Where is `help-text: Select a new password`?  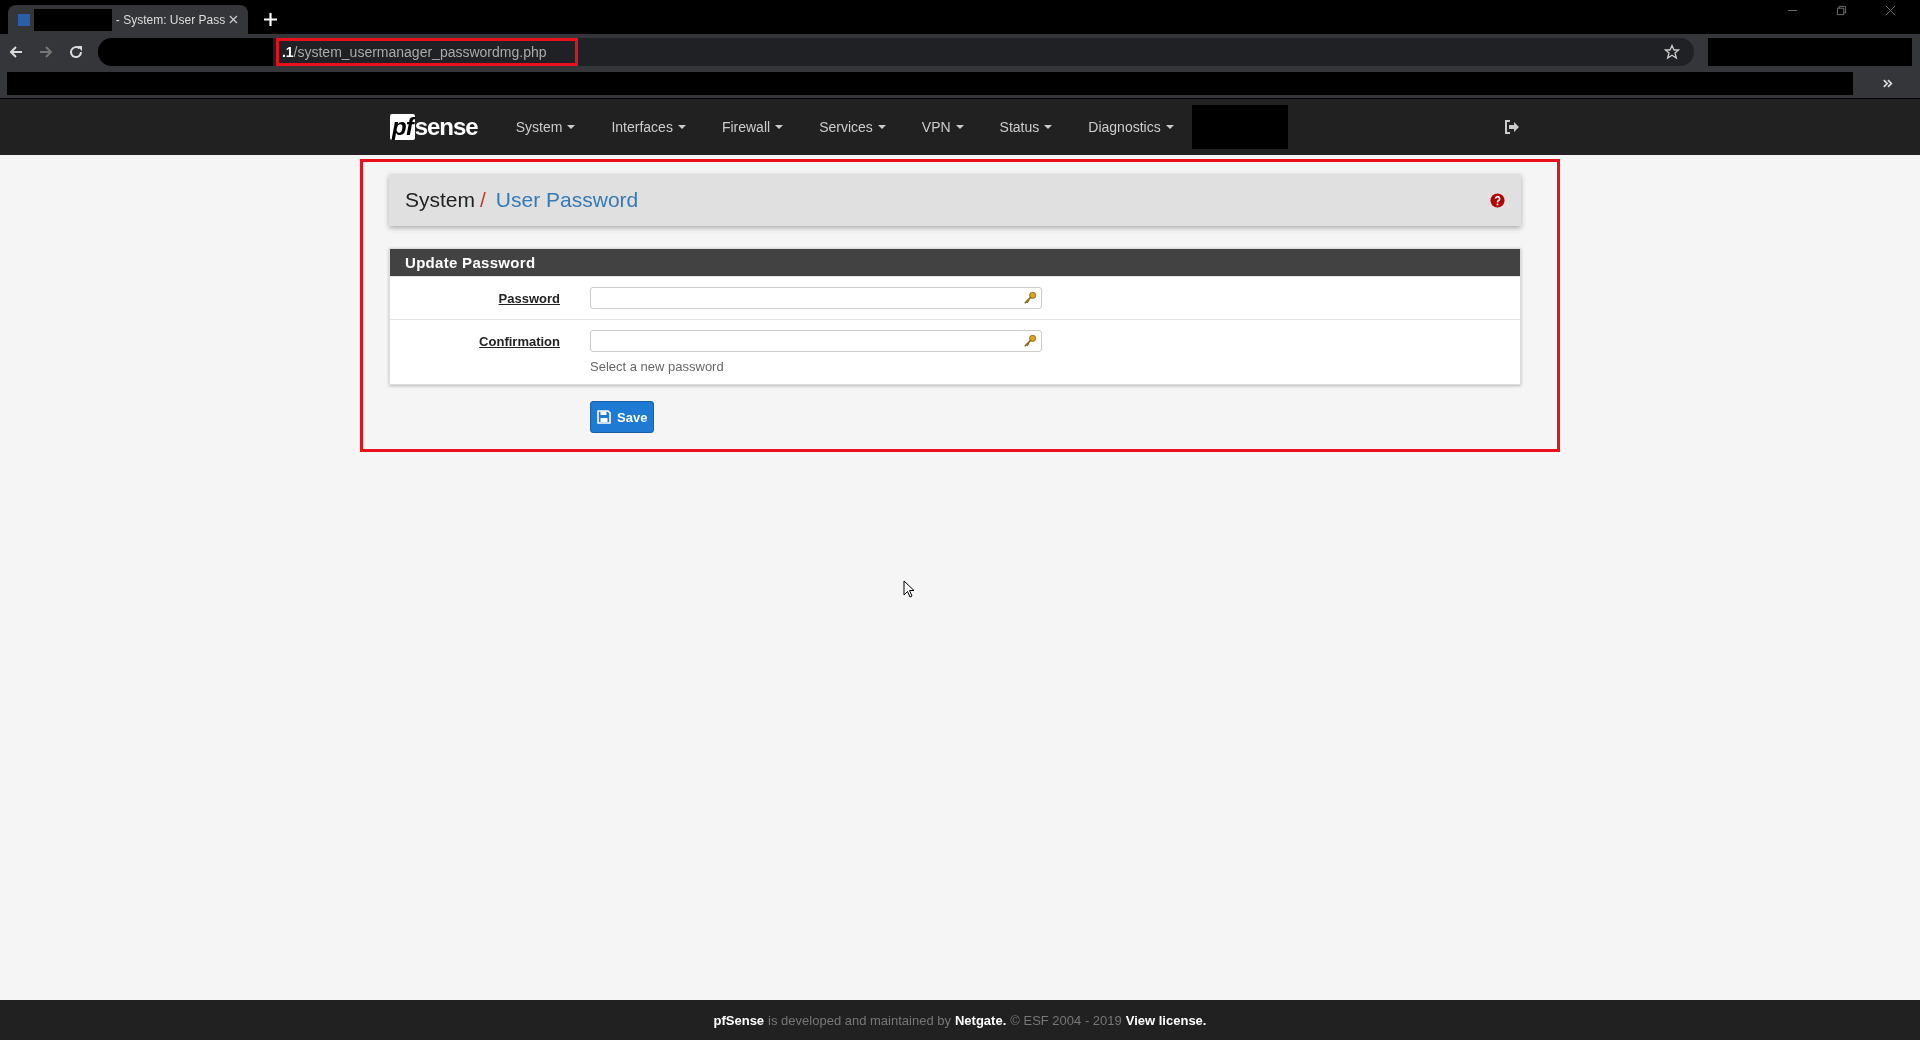 help-text: Select a new password is located at coordinates (657, 366).